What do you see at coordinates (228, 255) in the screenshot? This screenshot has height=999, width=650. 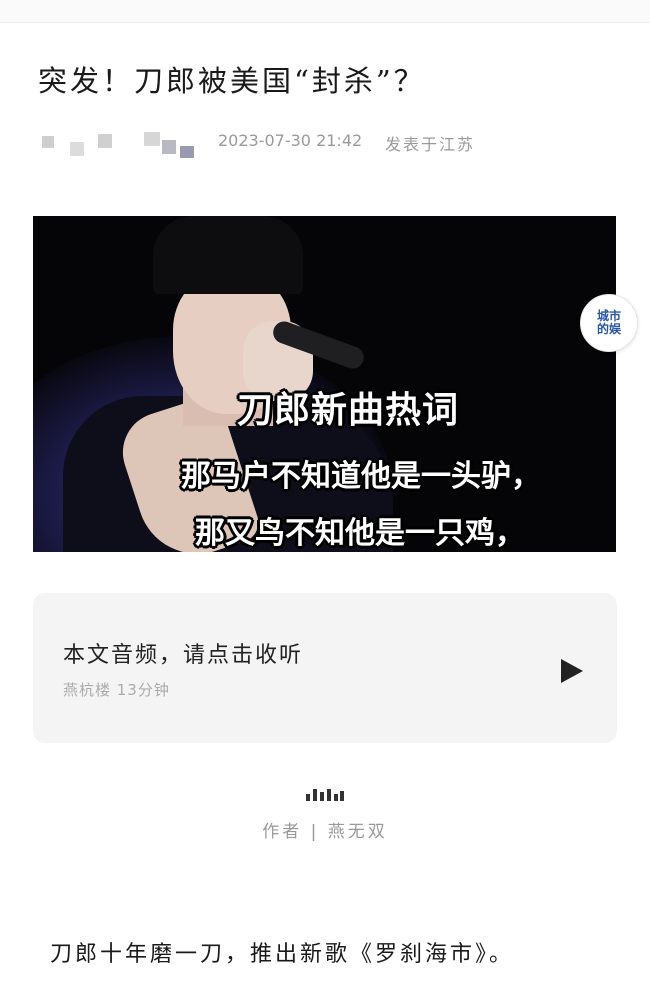 I see `singer-cap` at bounding box center [228, 255].